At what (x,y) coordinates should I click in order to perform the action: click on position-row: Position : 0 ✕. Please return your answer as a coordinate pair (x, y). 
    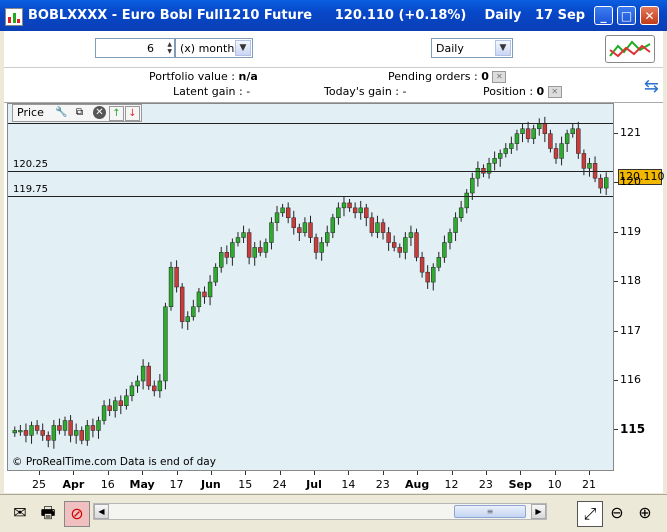
    Looking at the image, I should click on (522, 91).